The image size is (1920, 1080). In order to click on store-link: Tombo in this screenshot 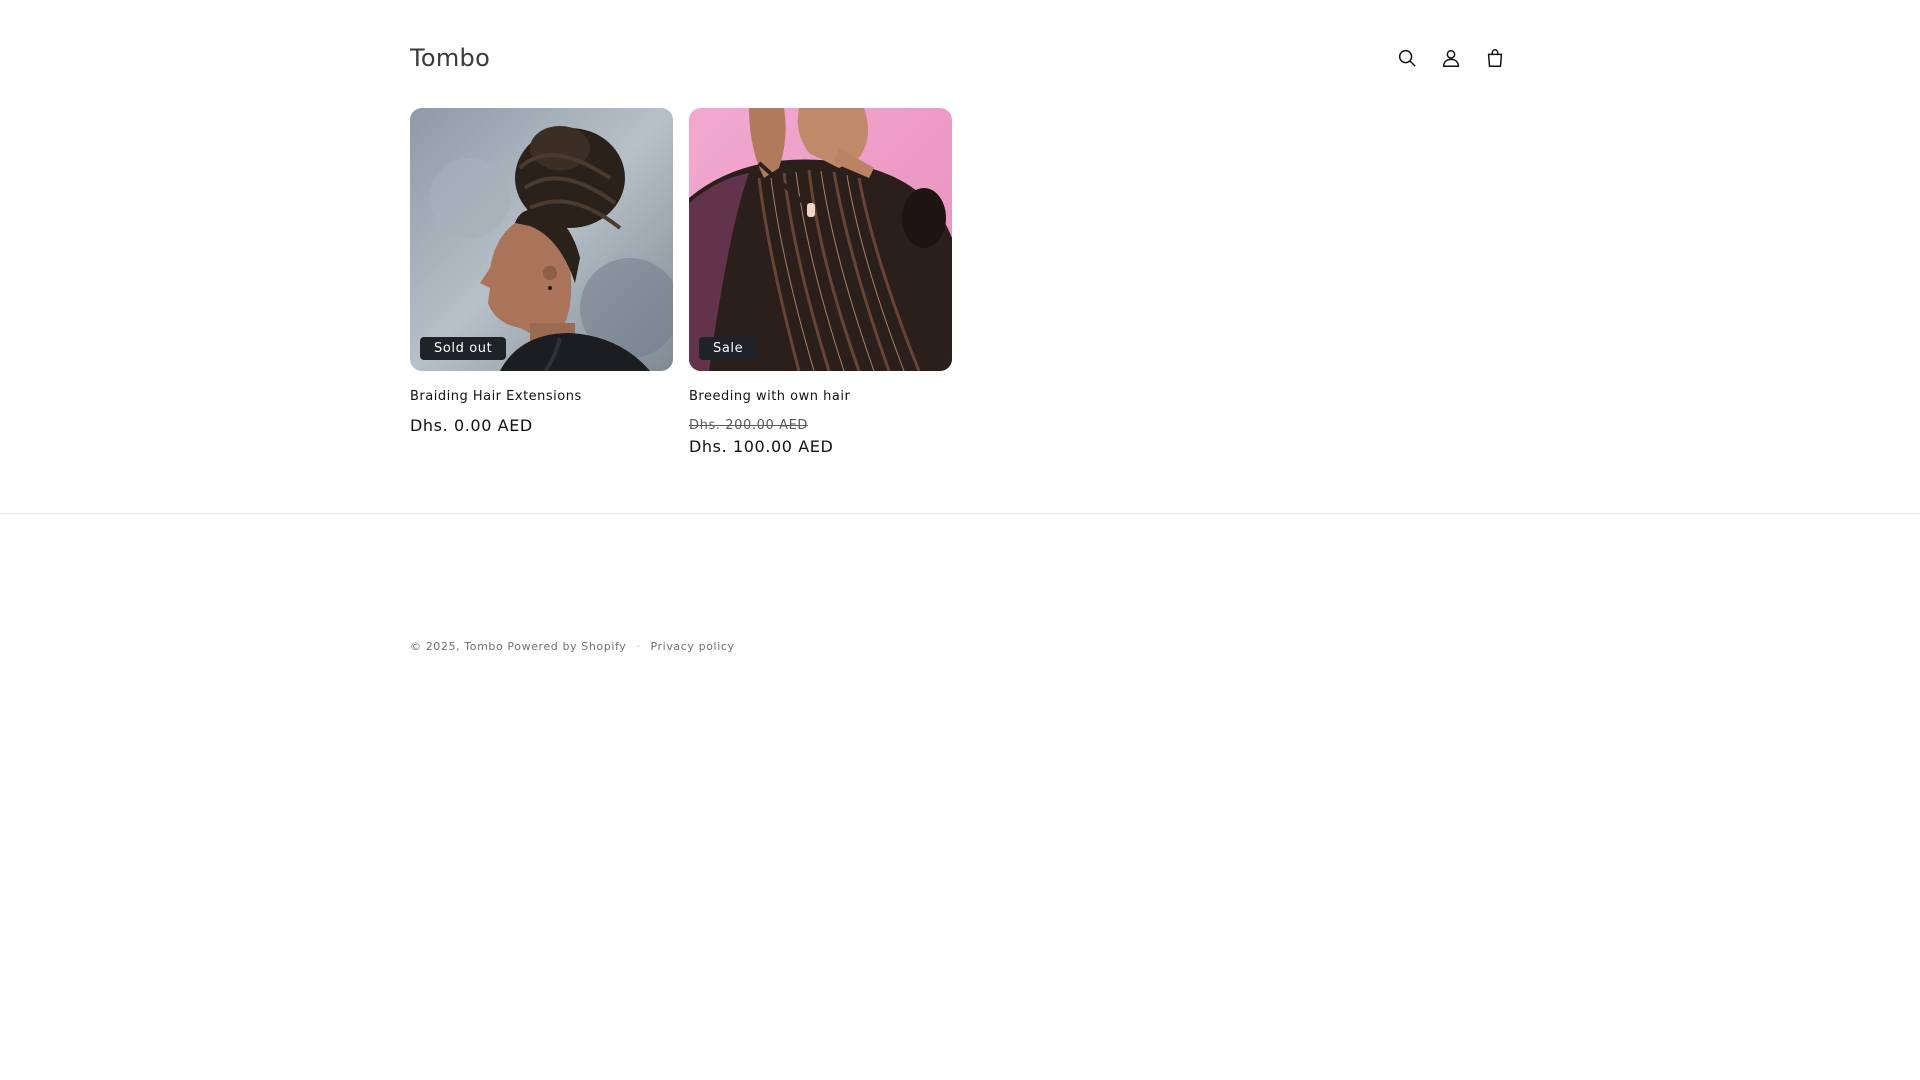, I will do `click(483, 646)`.